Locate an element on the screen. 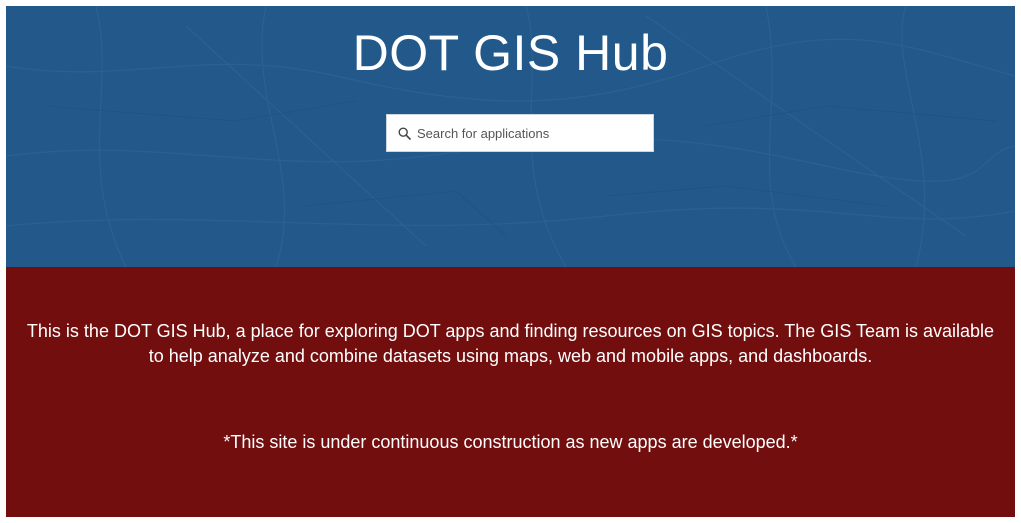 Image resolution: width=1021 pixels, height=523 pixels. search-box is located at coordinates (520, 133).